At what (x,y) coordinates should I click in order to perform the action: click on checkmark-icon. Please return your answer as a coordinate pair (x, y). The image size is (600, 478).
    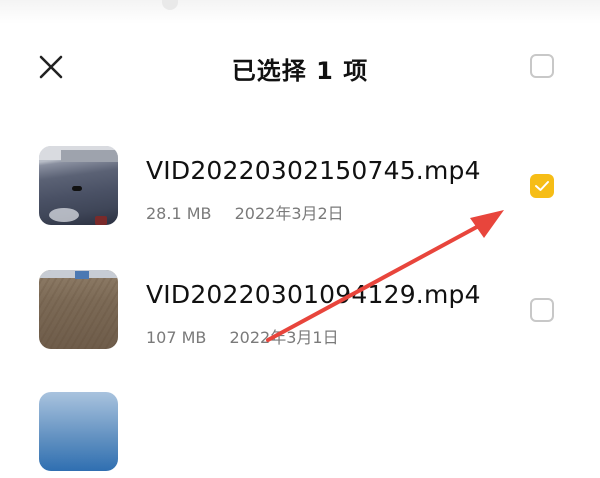
    Looking at the image, I should click on (542, 186).